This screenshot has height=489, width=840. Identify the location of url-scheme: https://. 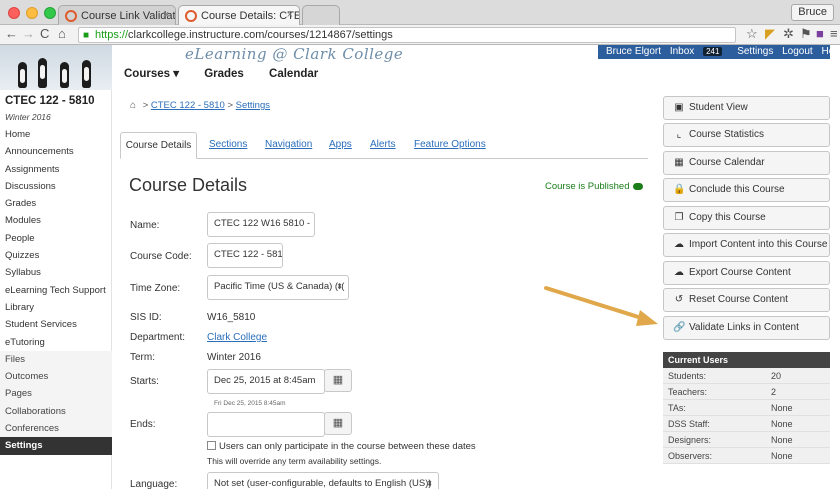
(112, 35).